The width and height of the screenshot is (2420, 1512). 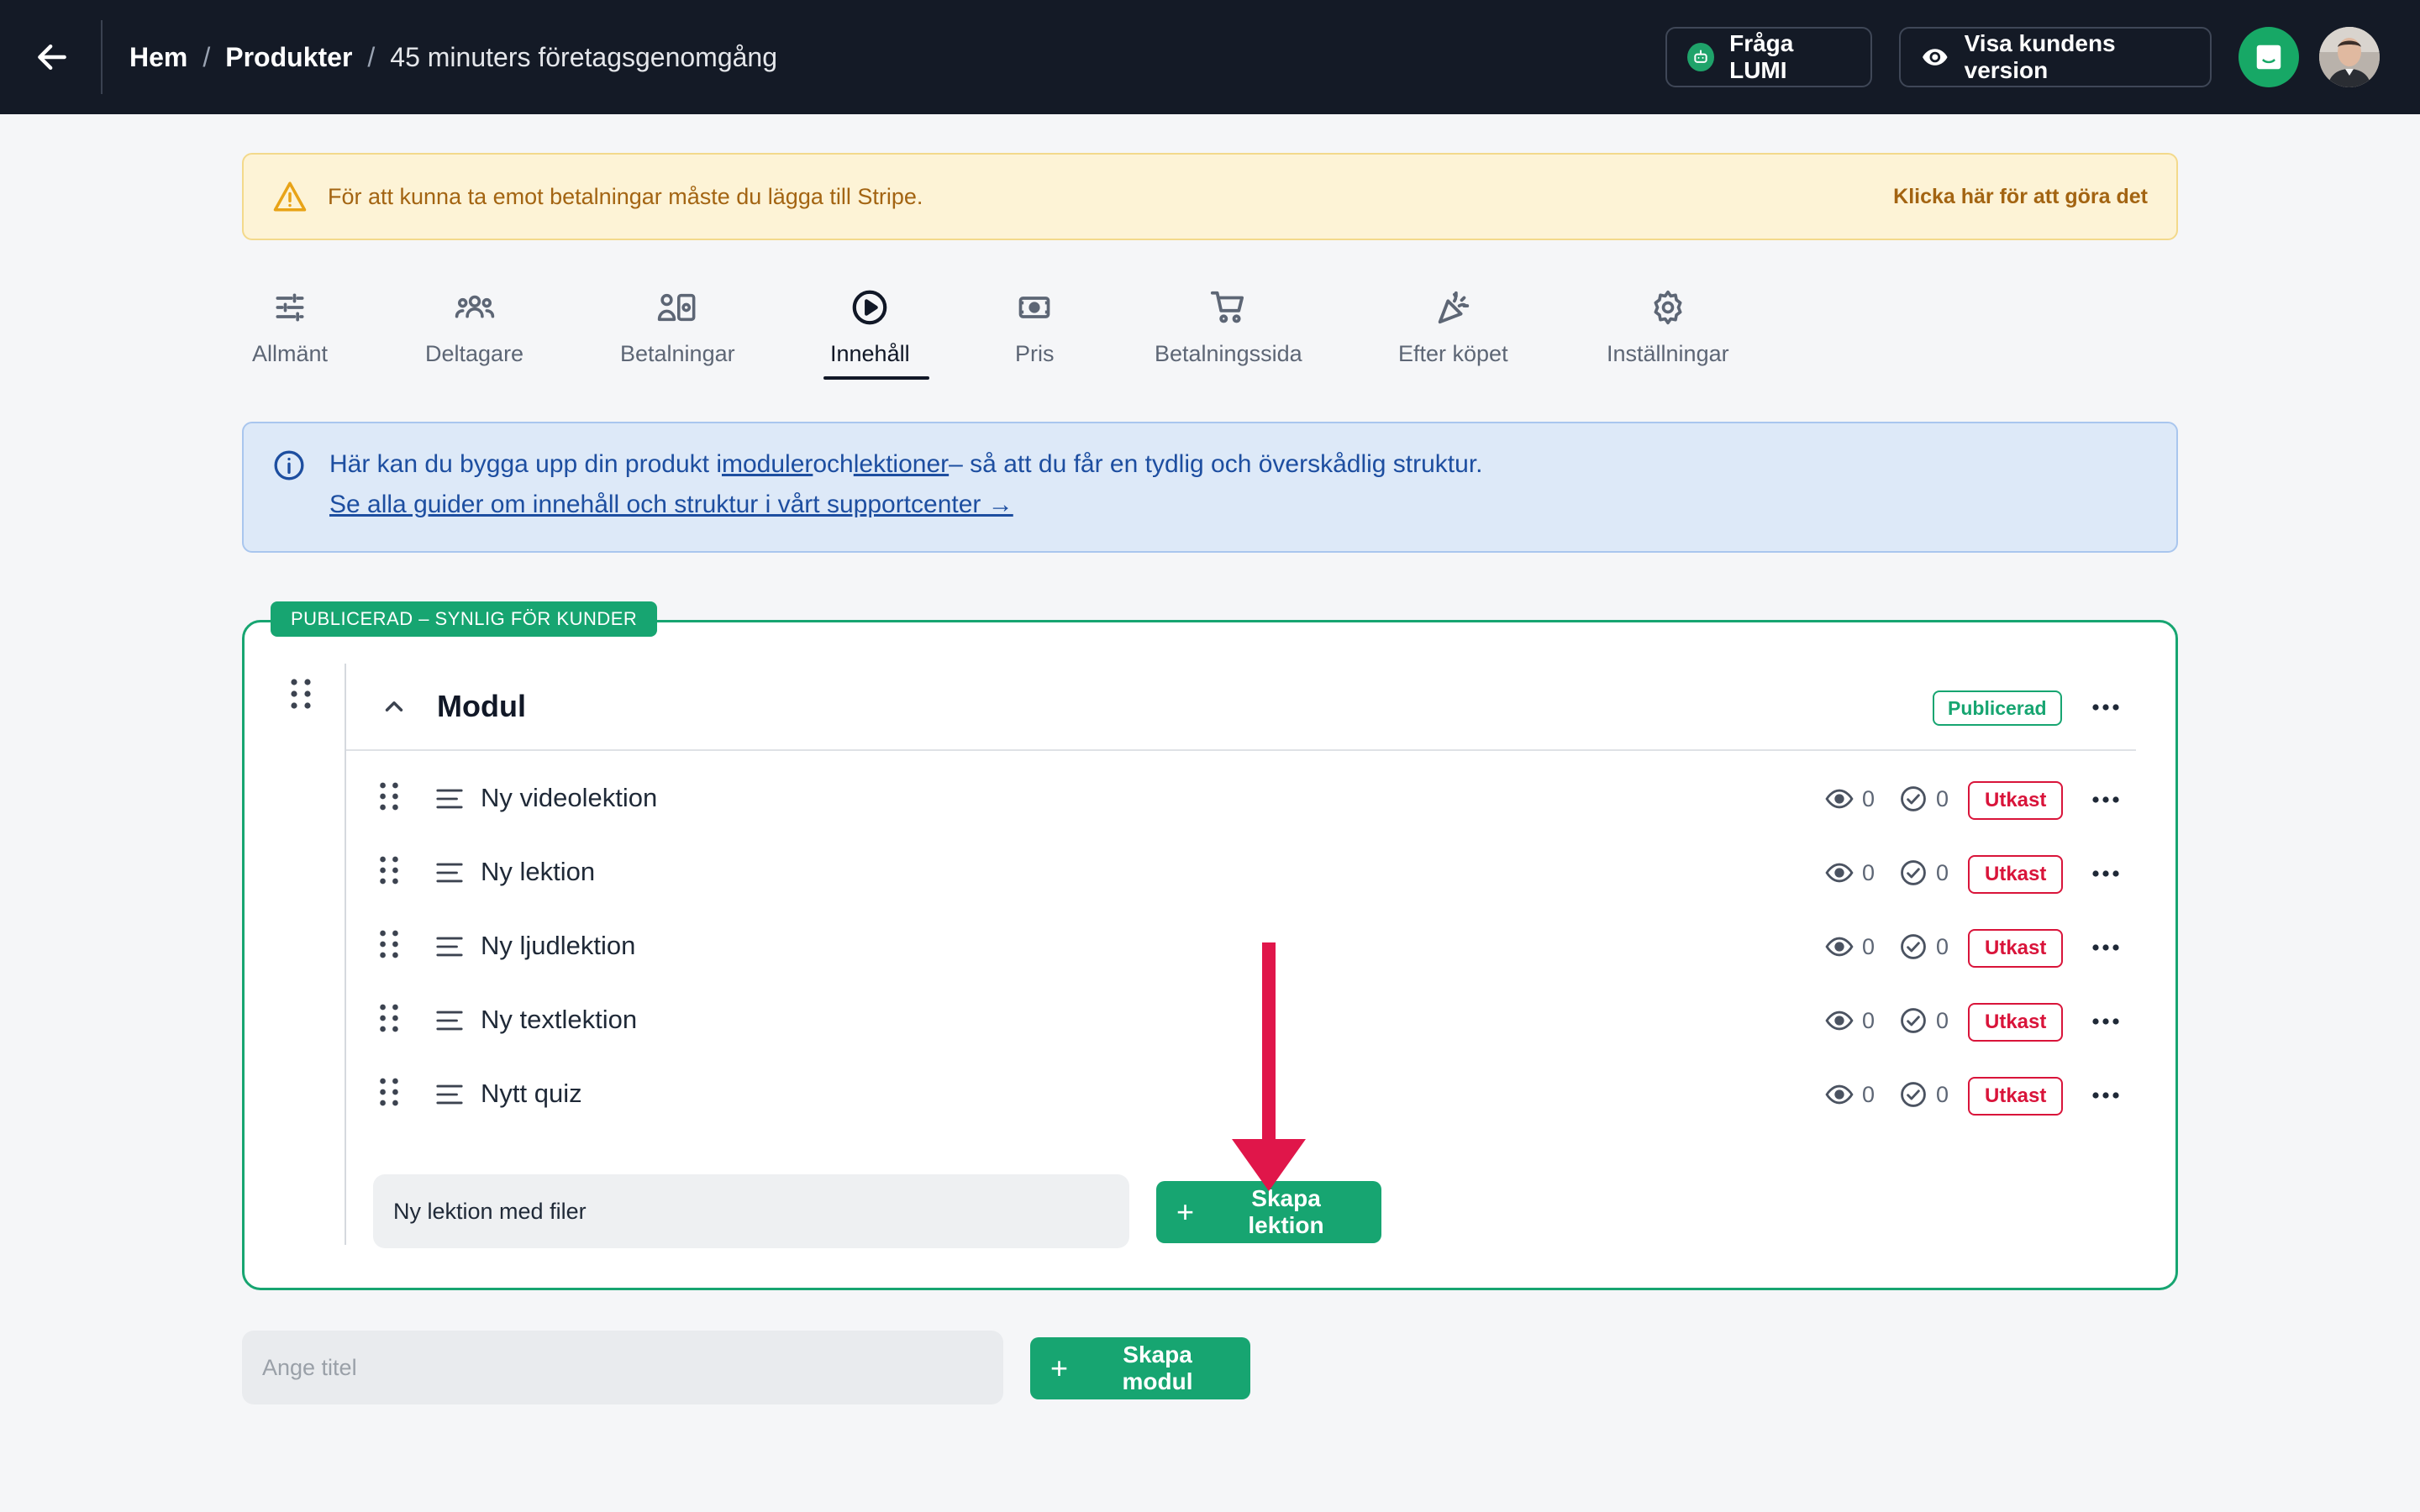 I want to click on users-icon, so click(x=475, y=306).